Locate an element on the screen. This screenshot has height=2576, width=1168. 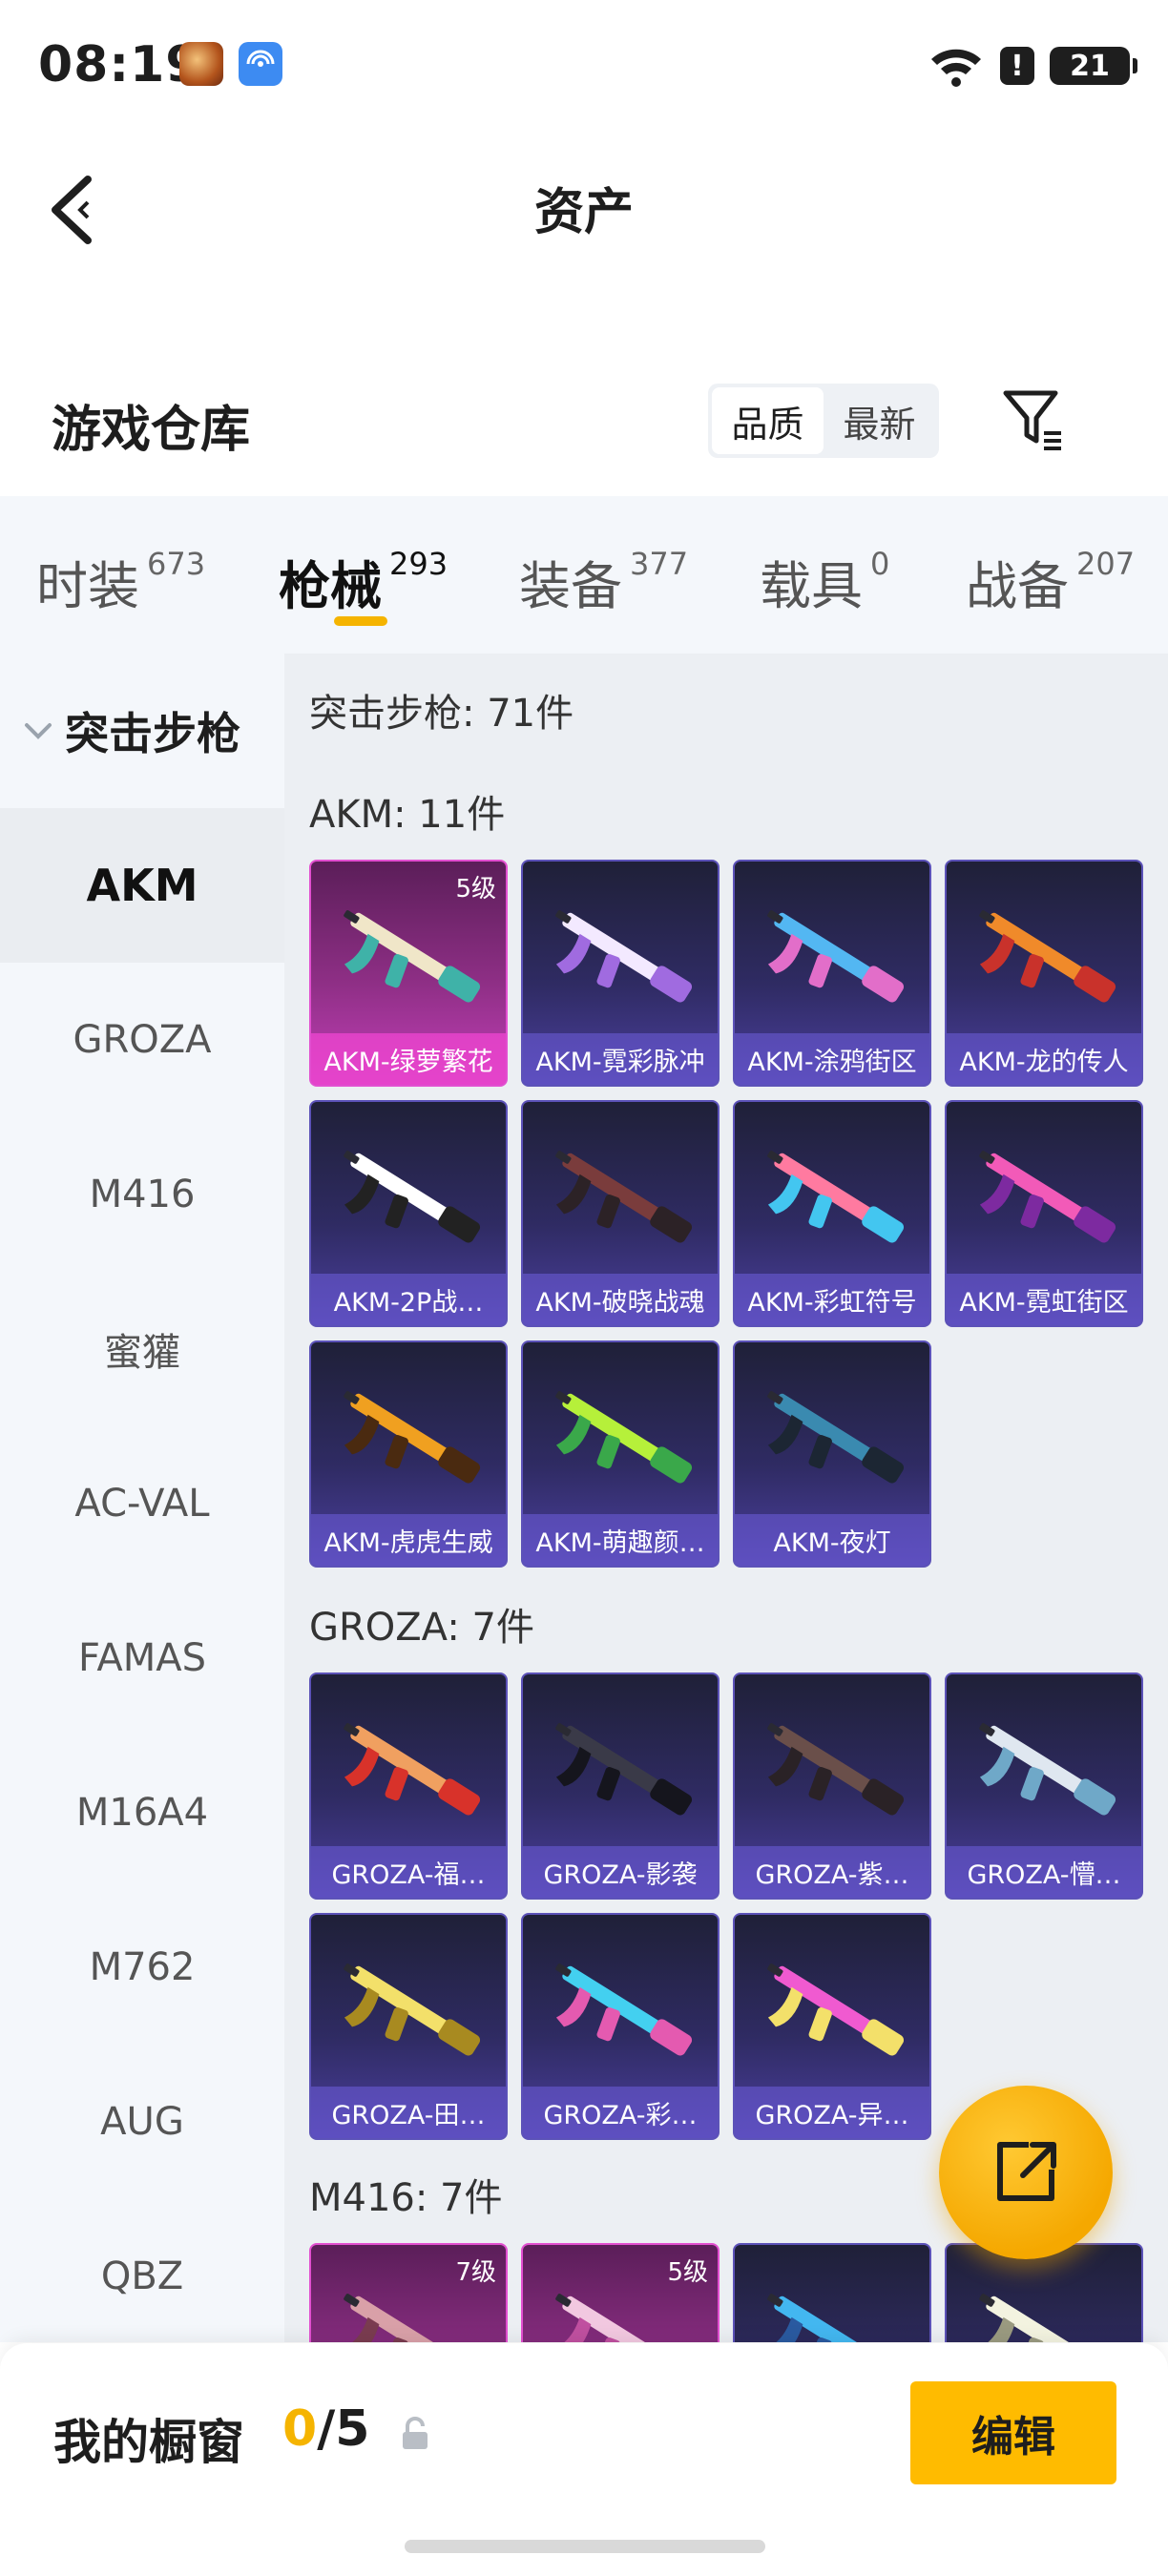
header: 资产 is located at coordinates (584, 205).